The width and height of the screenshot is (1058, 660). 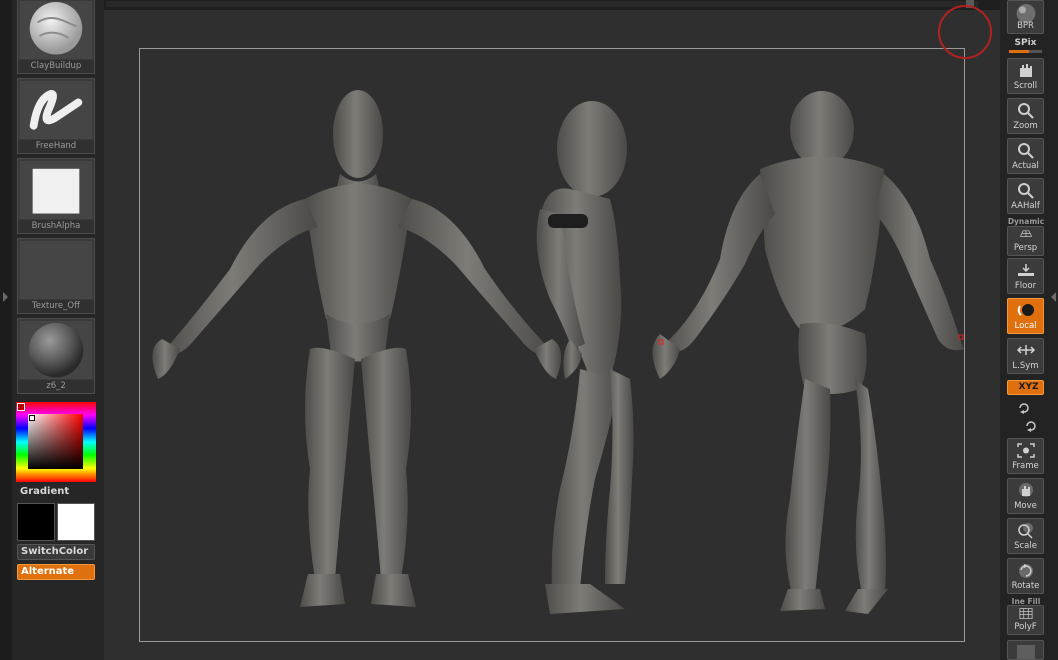 I want to click on spix-fill, so click(x=1019, y=51).